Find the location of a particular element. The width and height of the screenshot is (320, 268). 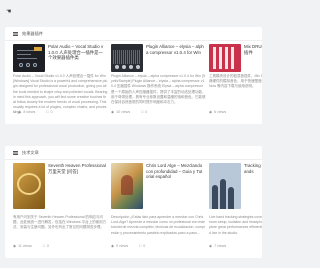

top-bar: ☚ is located at coordinates (131, 11).